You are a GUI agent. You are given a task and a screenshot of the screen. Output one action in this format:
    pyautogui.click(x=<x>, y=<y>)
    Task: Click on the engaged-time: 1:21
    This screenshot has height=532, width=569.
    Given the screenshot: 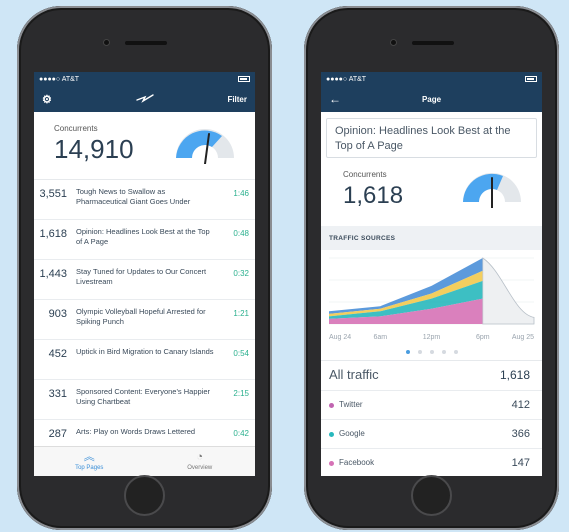 What is the action you would take?
    pyautogui.click(x=241, y=313)
    